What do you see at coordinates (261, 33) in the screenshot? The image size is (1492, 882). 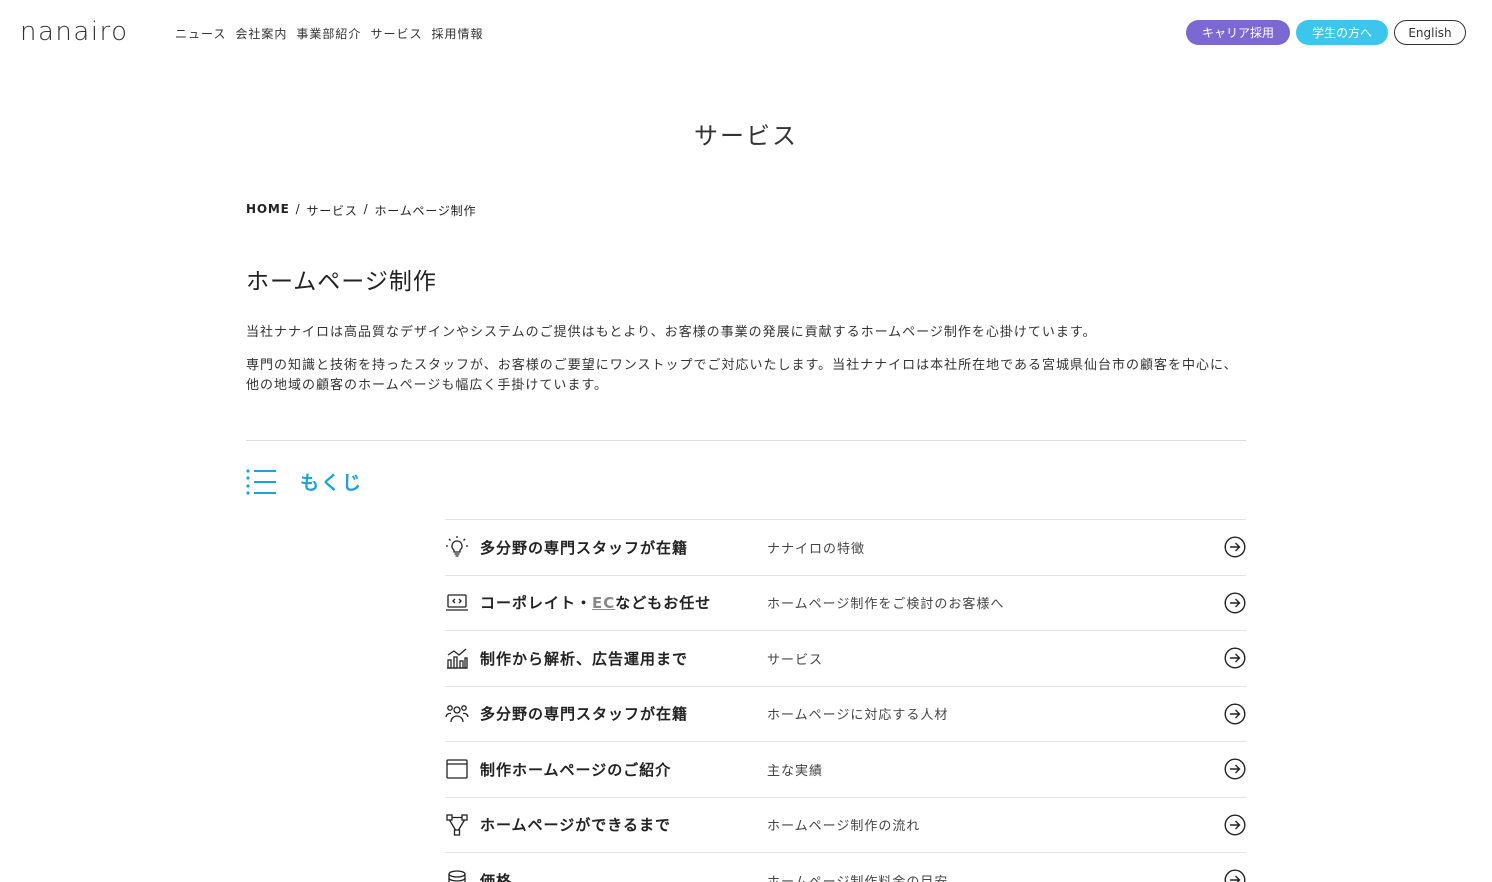 I see `nav-company: 会社案内` at bounding box center [261, 33].